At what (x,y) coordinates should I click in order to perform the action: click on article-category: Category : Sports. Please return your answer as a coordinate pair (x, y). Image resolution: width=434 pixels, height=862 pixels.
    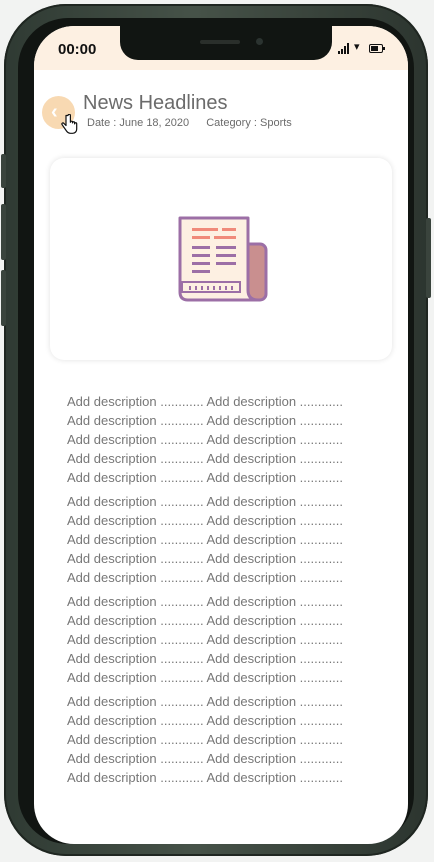
    Looking at the image, I should click on (249, 123).